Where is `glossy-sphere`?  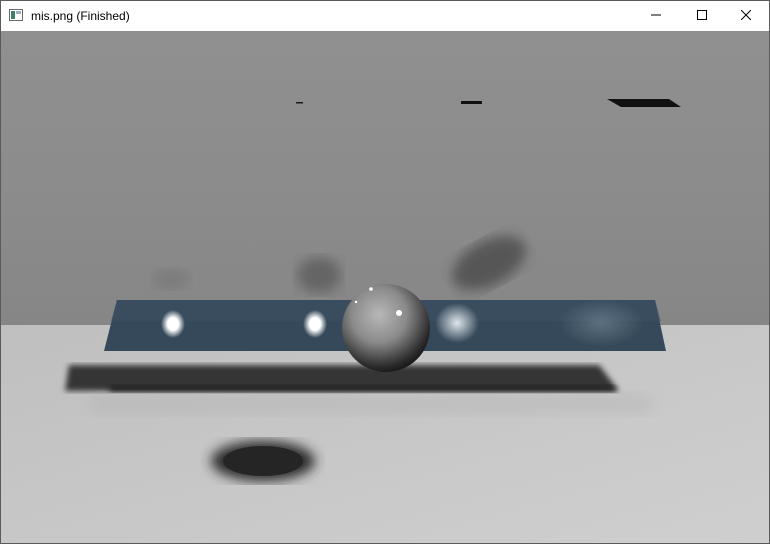
glossy-sphere is located at coordinates (386, 328).